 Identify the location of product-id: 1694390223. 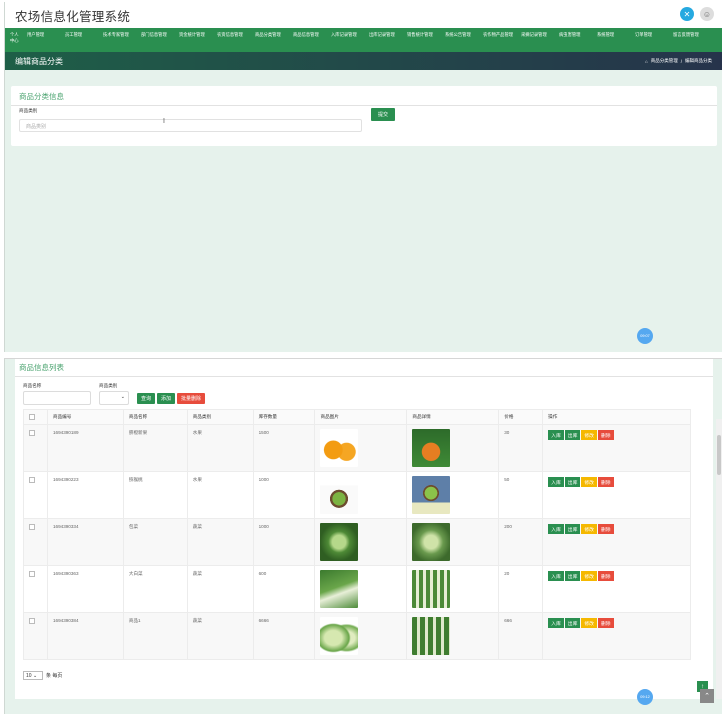
(85, 495).